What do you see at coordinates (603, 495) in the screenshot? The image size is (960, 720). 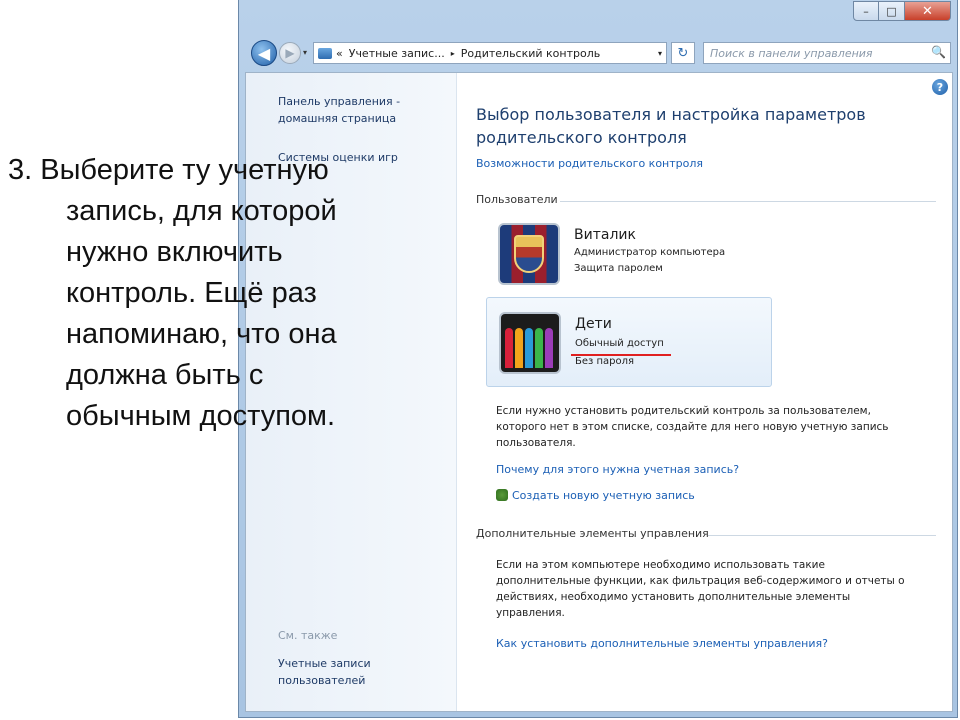 I see `create-account-label: Создать новую учетную запись` at bounding box center [603, 495].